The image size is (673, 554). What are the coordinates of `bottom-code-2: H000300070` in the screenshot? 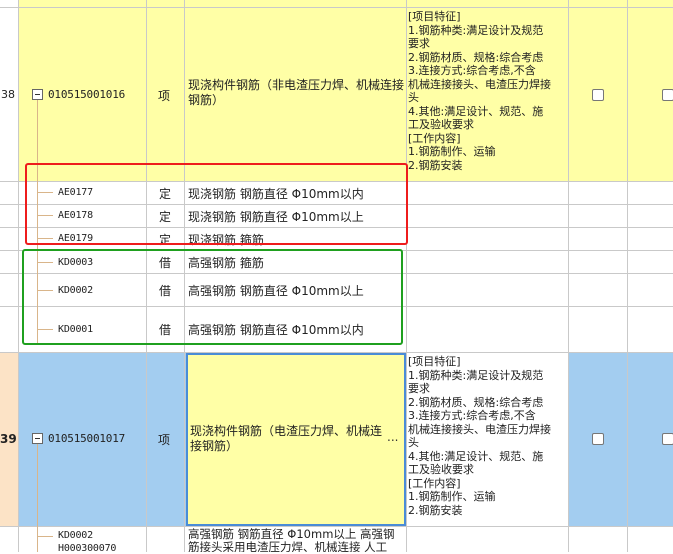 It's located at (87, 548).